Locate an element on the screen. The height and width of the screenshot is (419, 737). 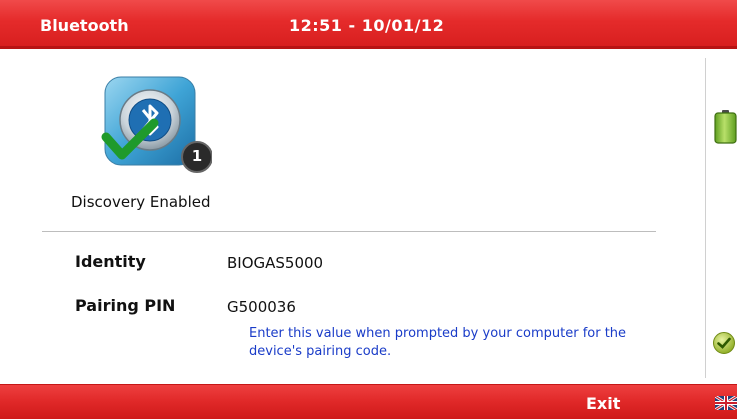
pairing-pin-label: Pairing PIN is located at coordinates (125, 305).